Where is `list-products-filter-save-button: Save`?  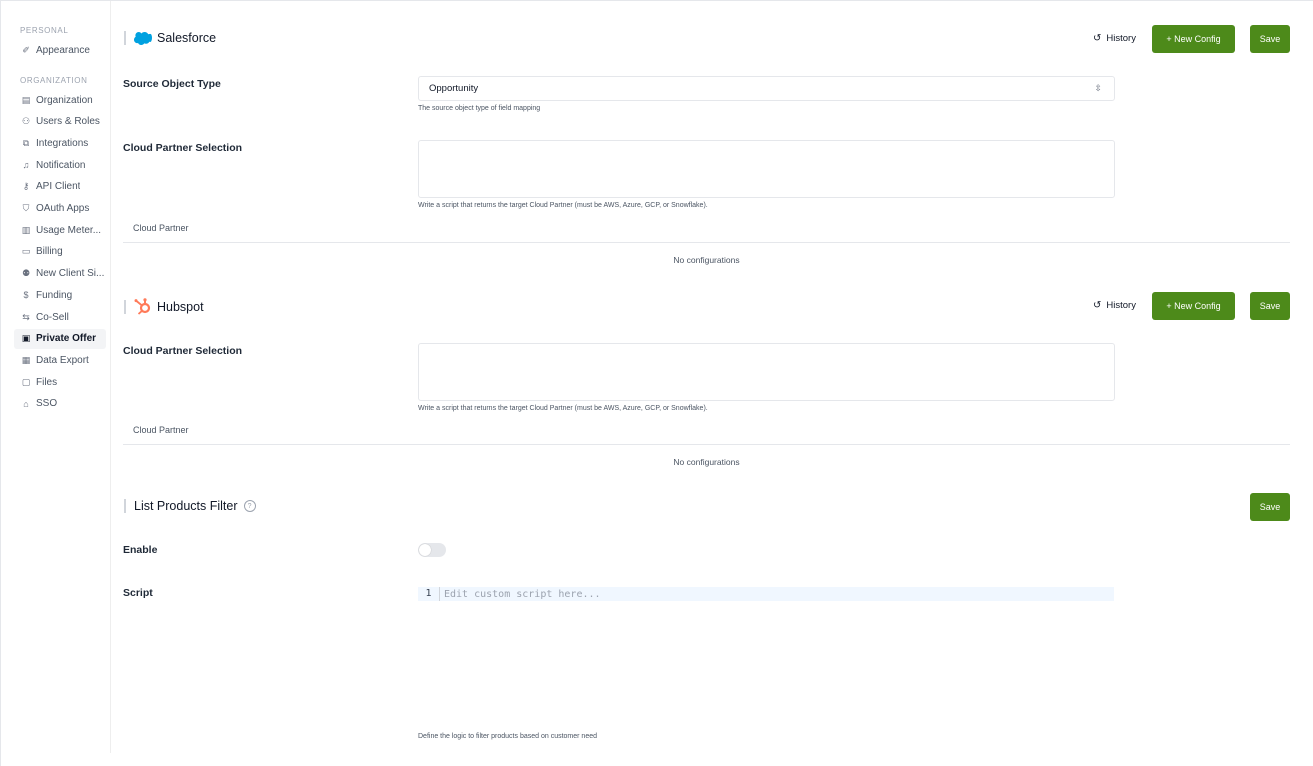
list-products-filter-save-button: Save is located at coordinates (1270, 507).